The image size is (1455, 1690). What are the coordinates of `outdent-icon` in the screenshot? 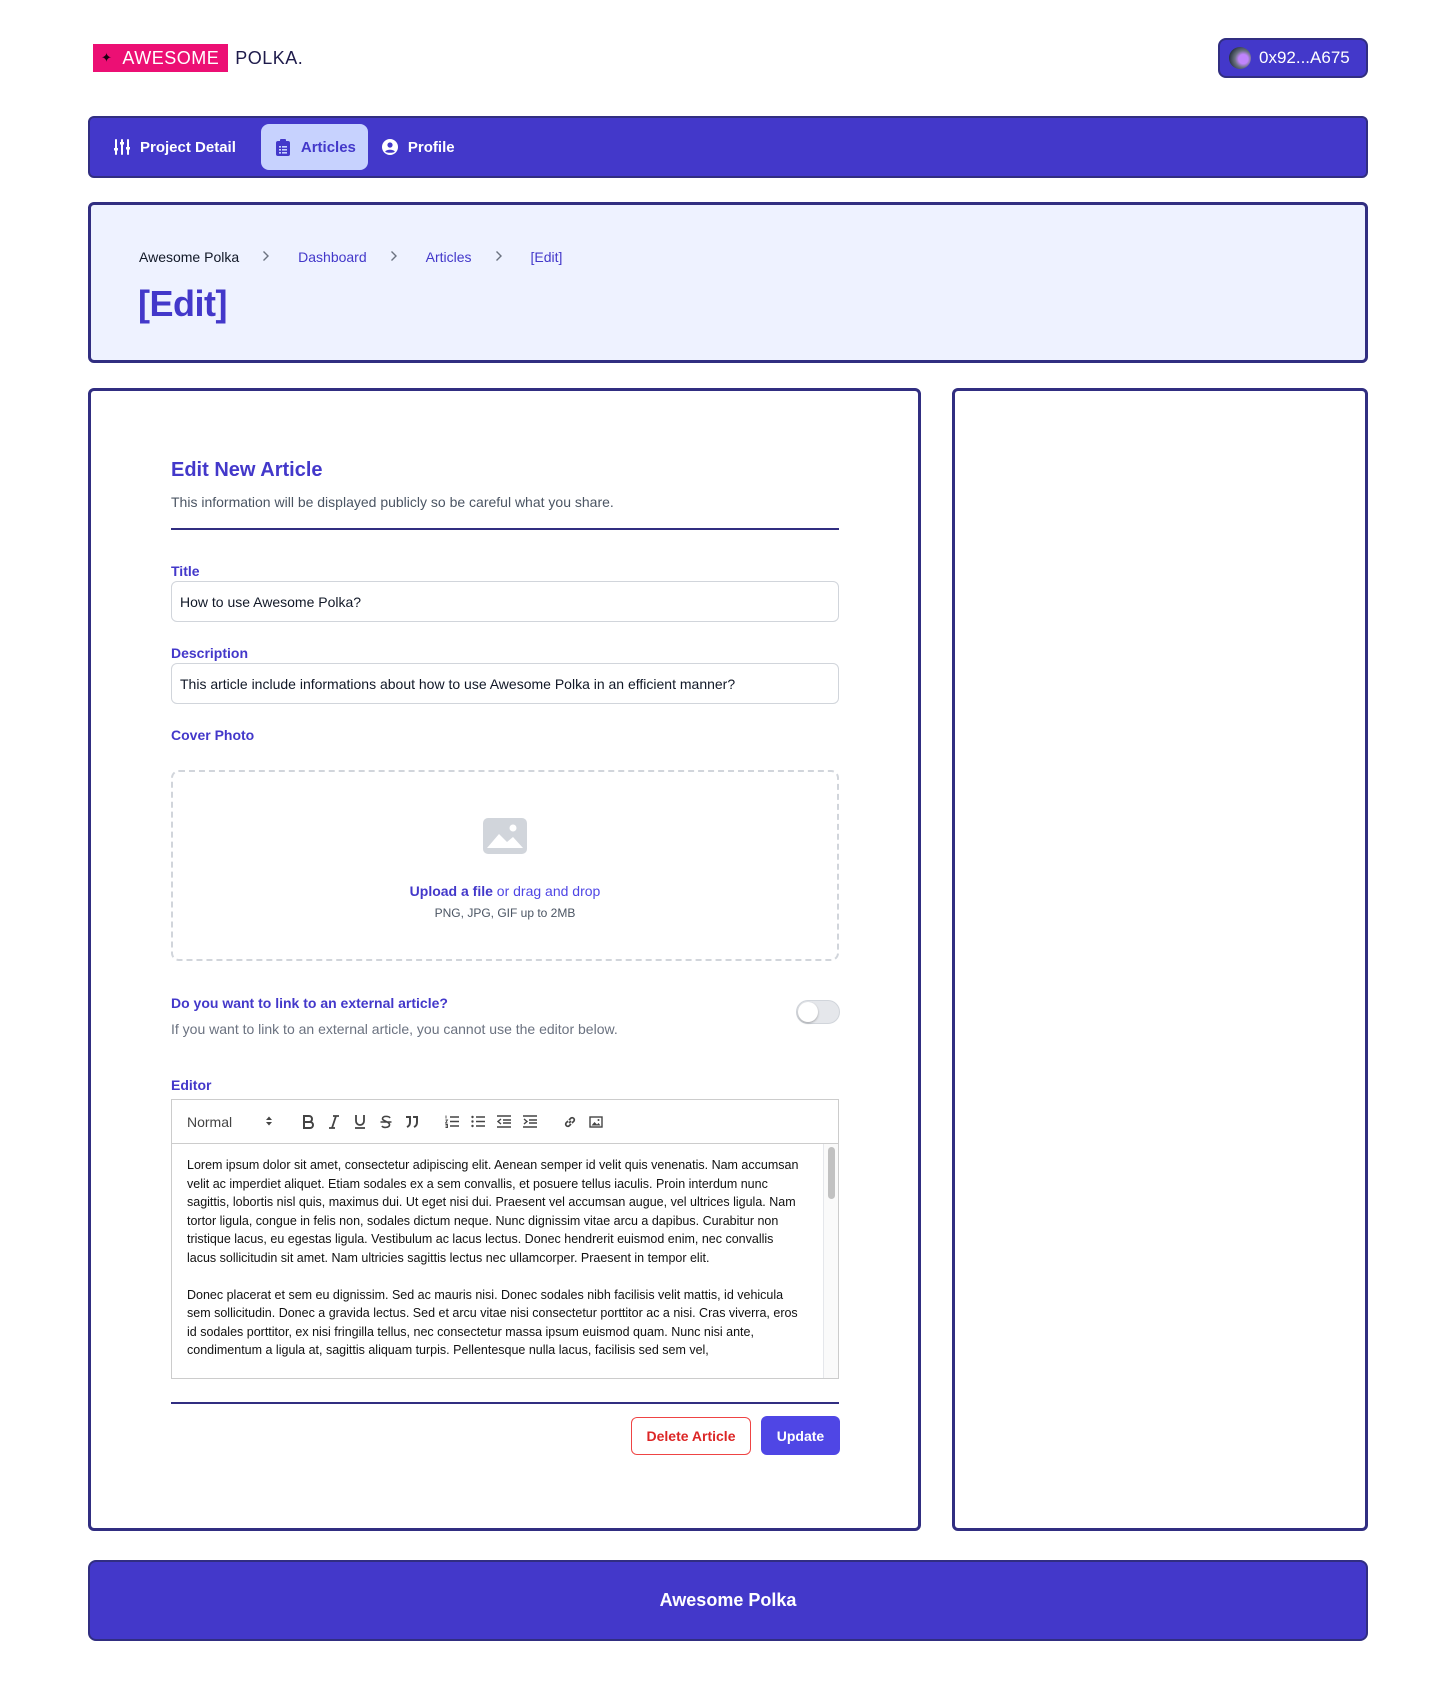 It's located at (504, 1122).